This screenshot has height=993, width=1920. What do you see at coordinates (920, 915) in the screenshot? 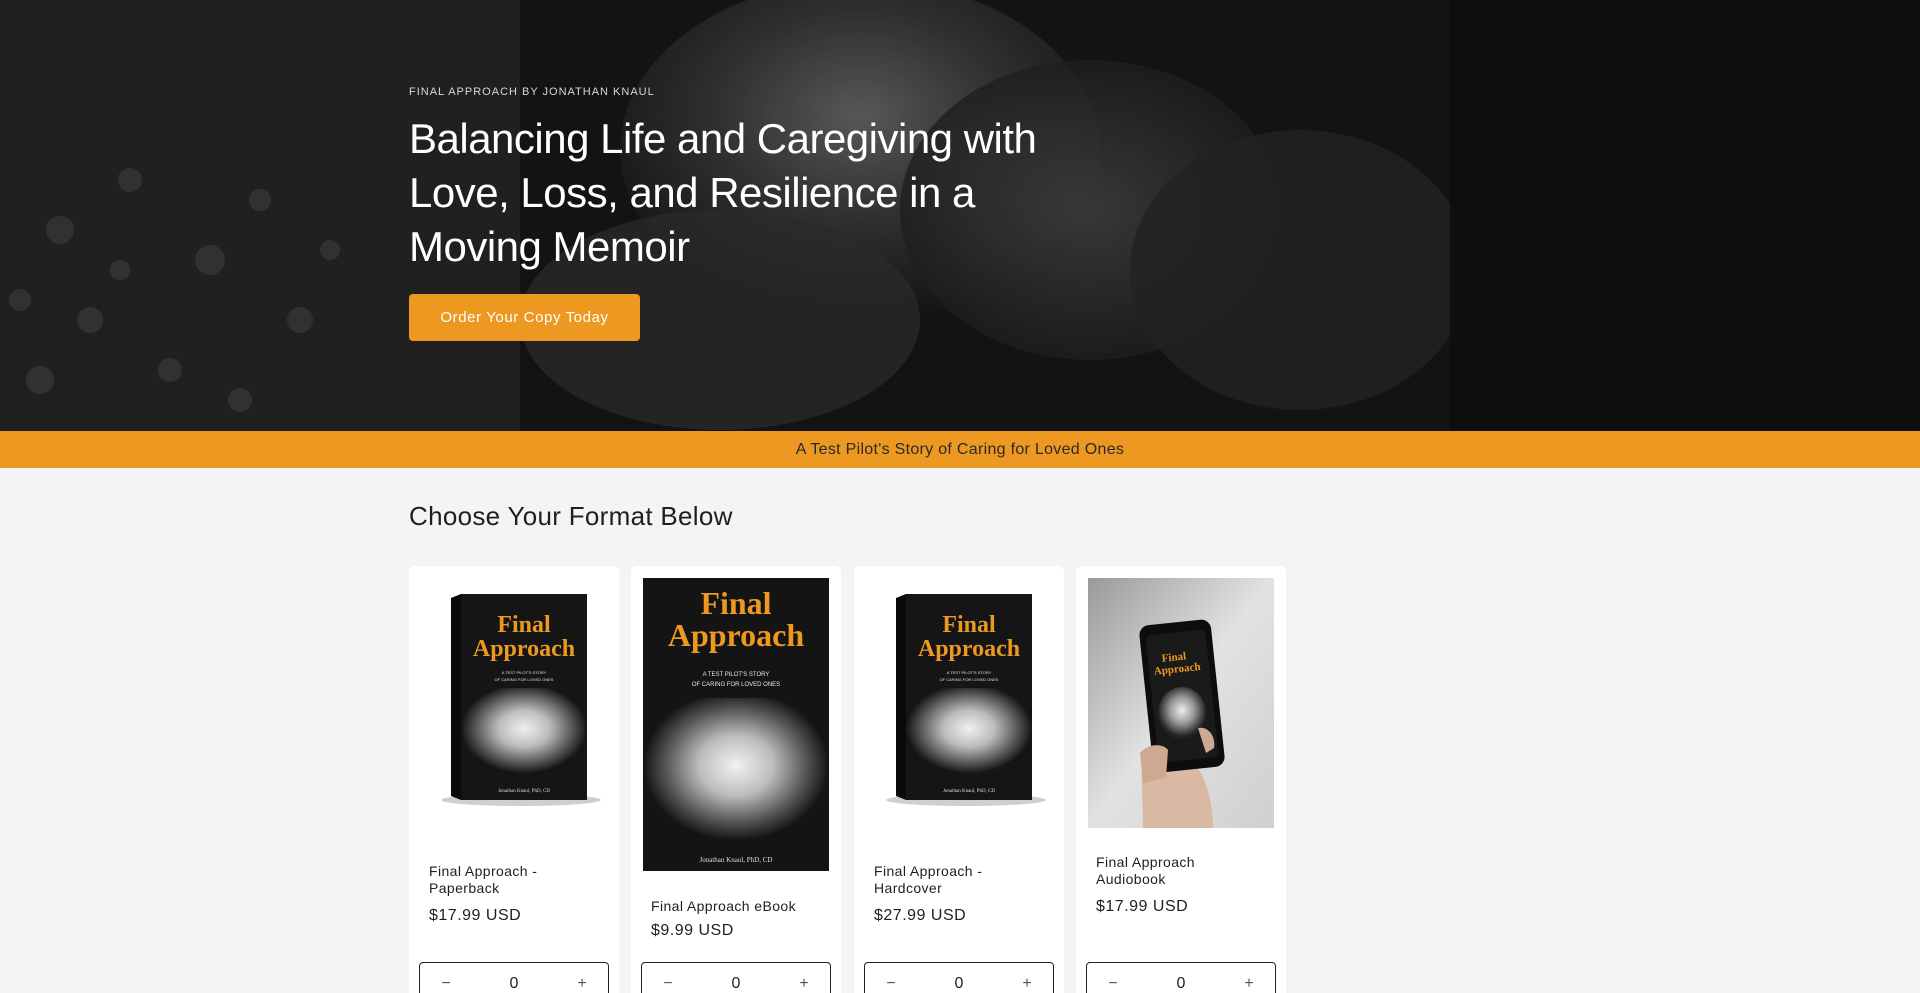
I see `product-price: $27.99 USD` at bounding box center [920, 915].